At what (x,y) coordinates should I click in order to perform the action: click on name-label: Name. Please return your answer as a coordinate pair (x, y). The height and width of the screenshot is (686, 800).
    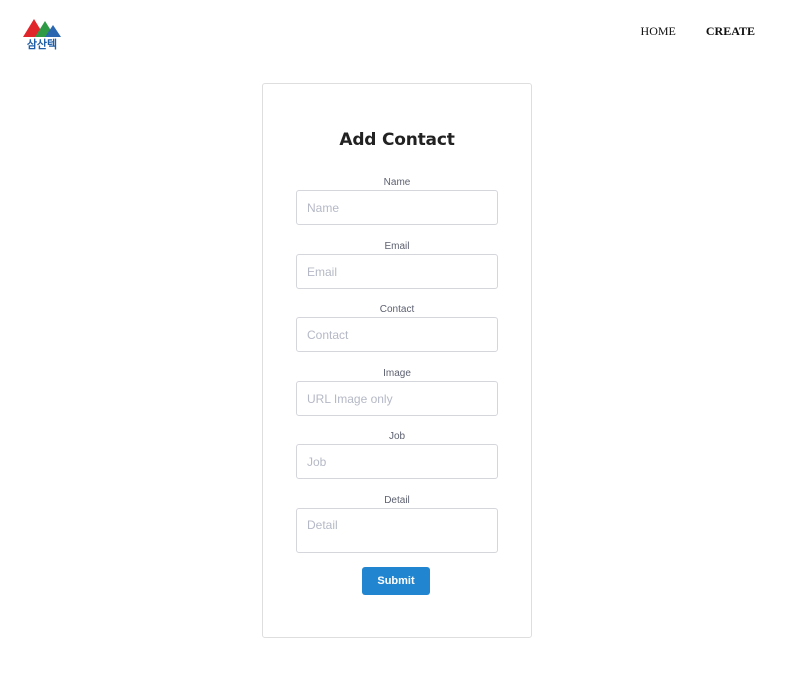
    Looking at the image, I should click on (397, 182).